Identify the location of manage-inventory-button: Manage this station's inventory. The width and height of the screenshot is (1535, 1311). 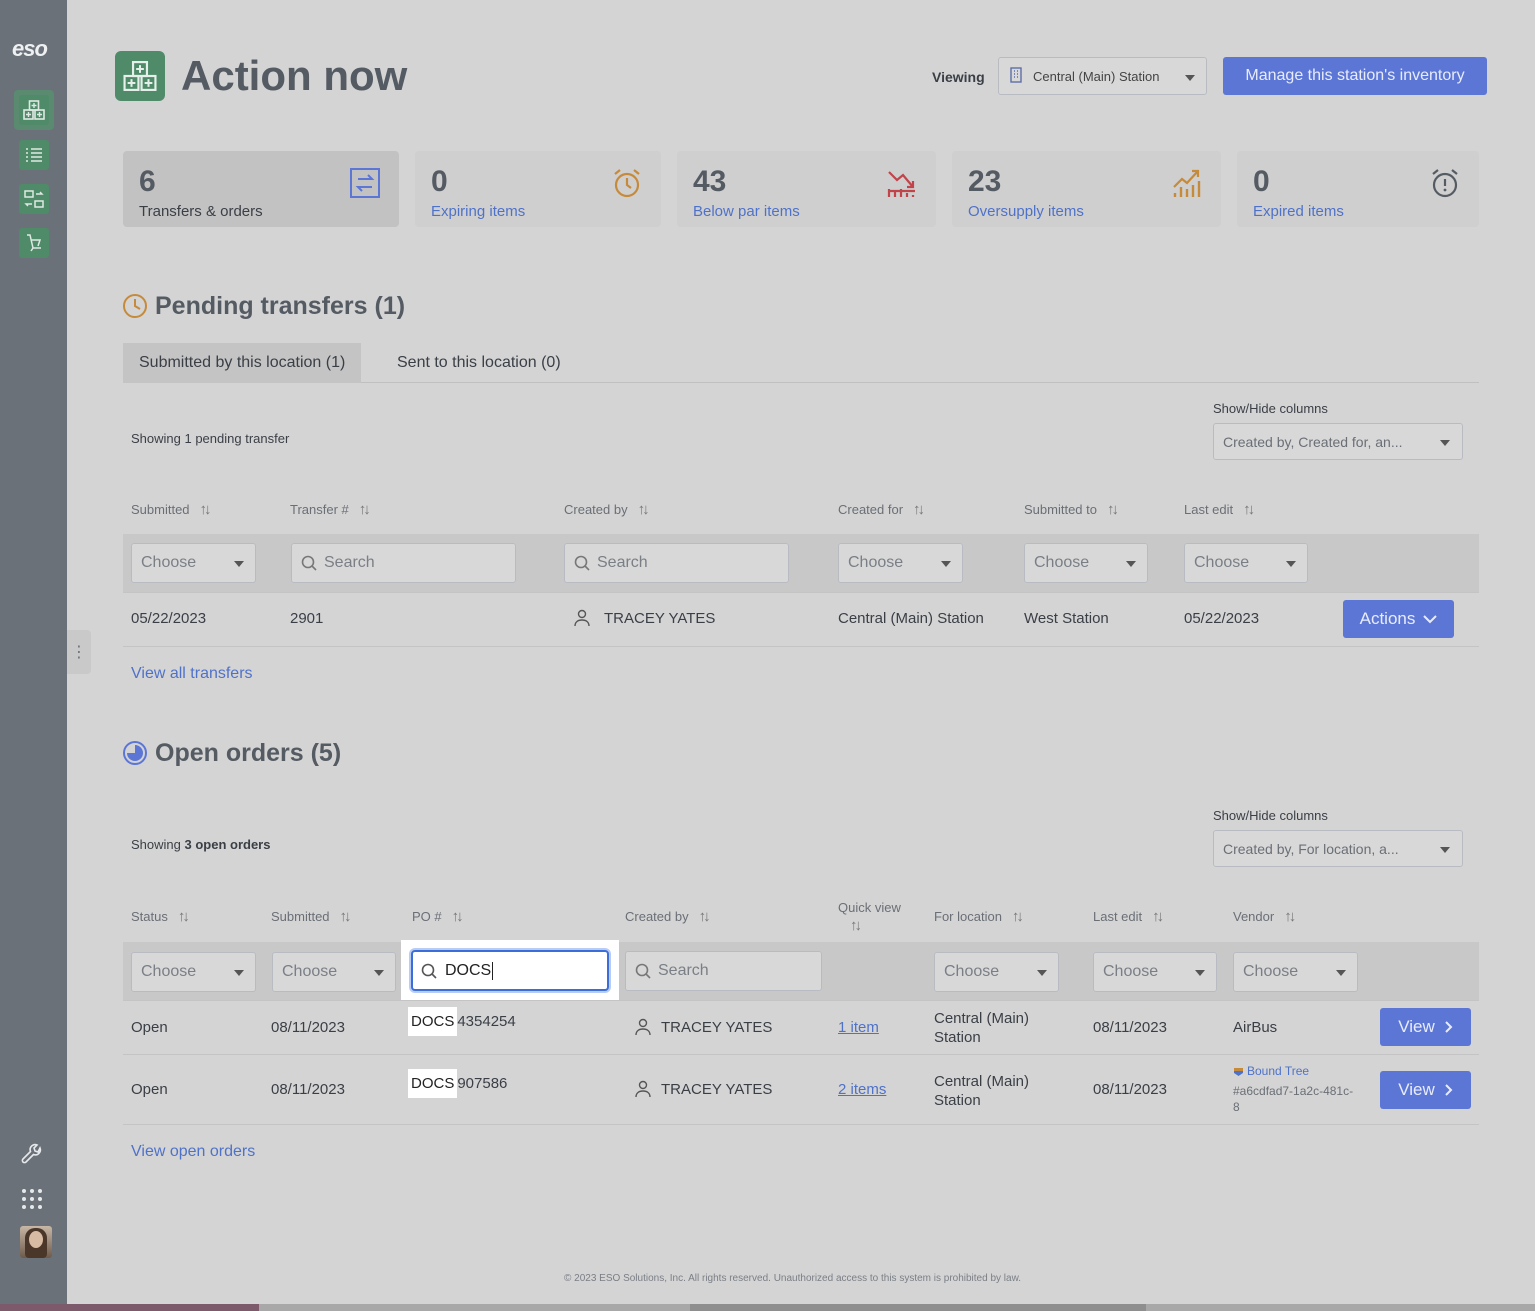
(1355, 76).